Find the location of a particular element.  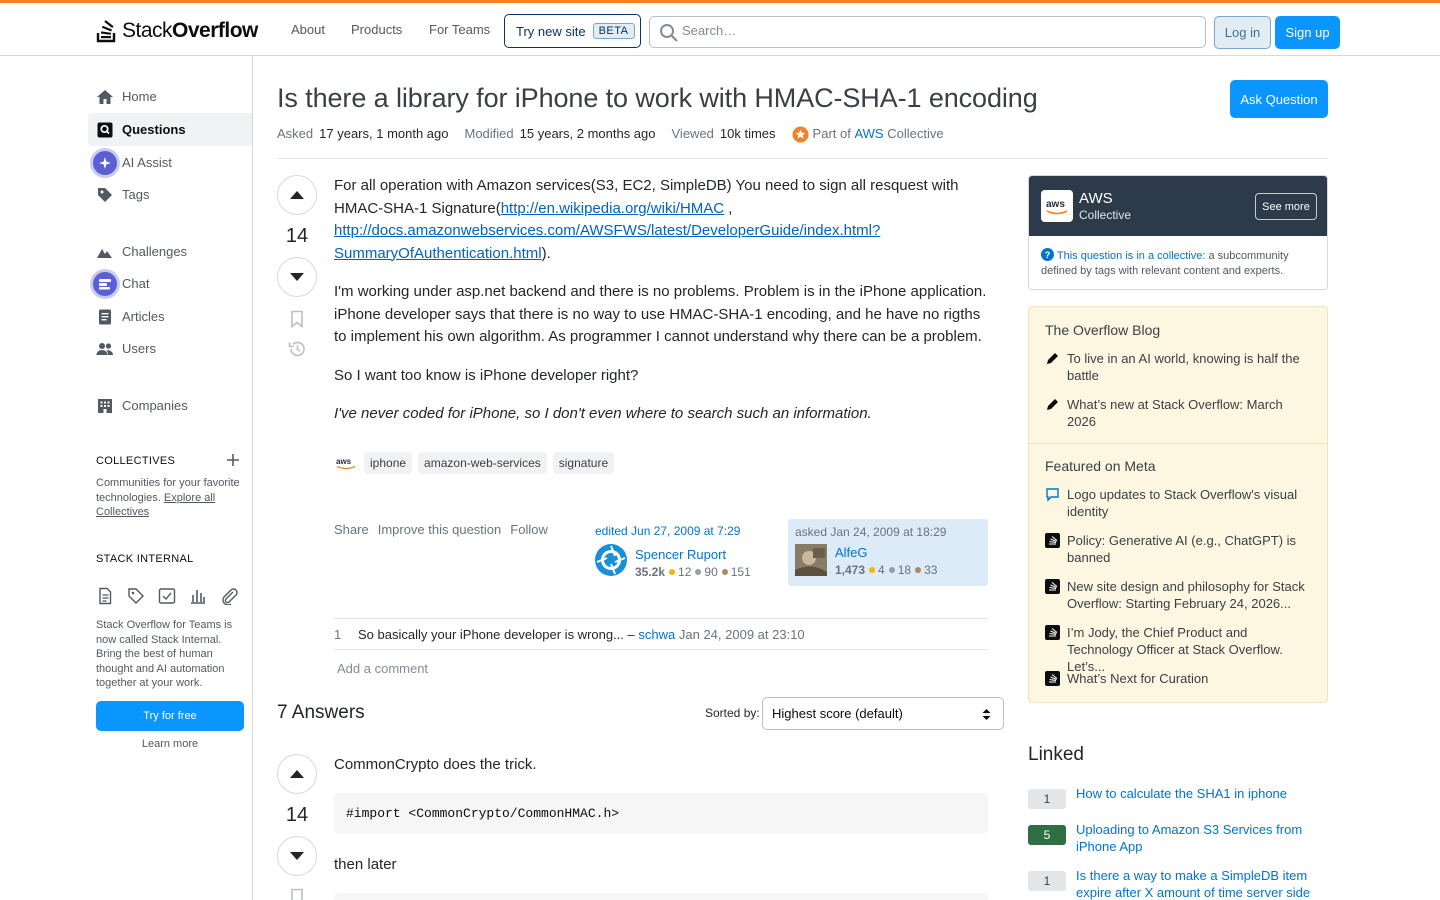

upvote-arrow-icon is located at coordinates (297, 195).